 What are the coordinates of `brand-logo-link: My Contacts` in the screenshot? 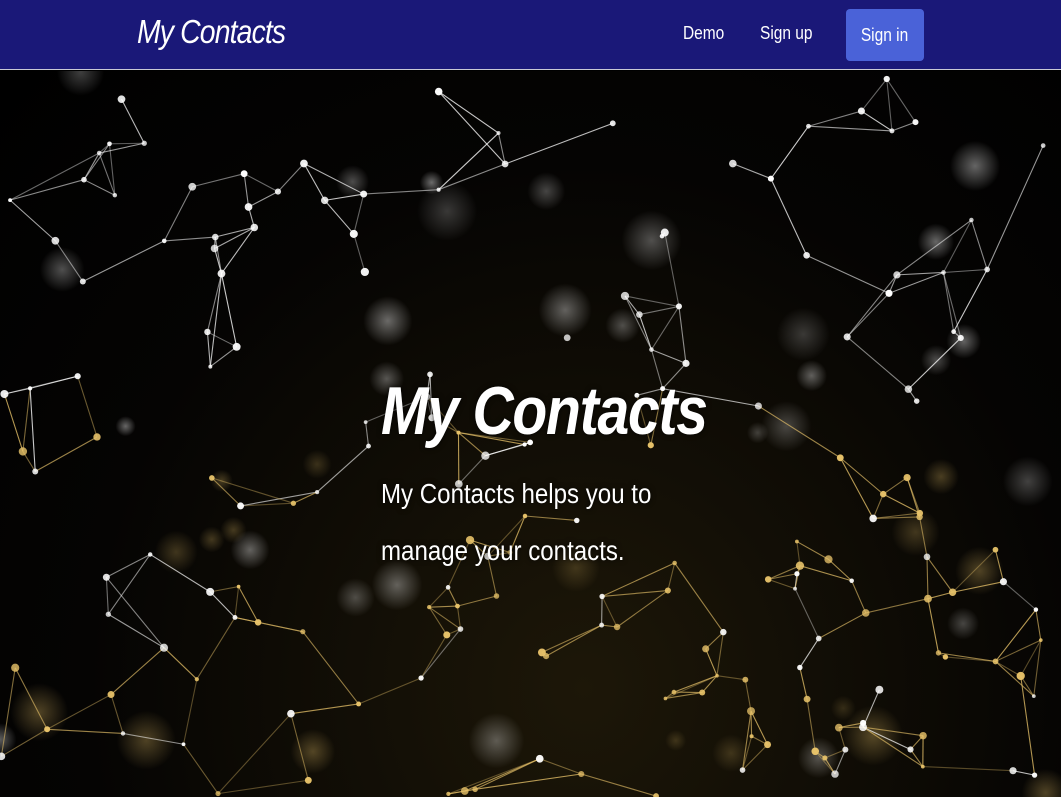 It's located at (211, 32).